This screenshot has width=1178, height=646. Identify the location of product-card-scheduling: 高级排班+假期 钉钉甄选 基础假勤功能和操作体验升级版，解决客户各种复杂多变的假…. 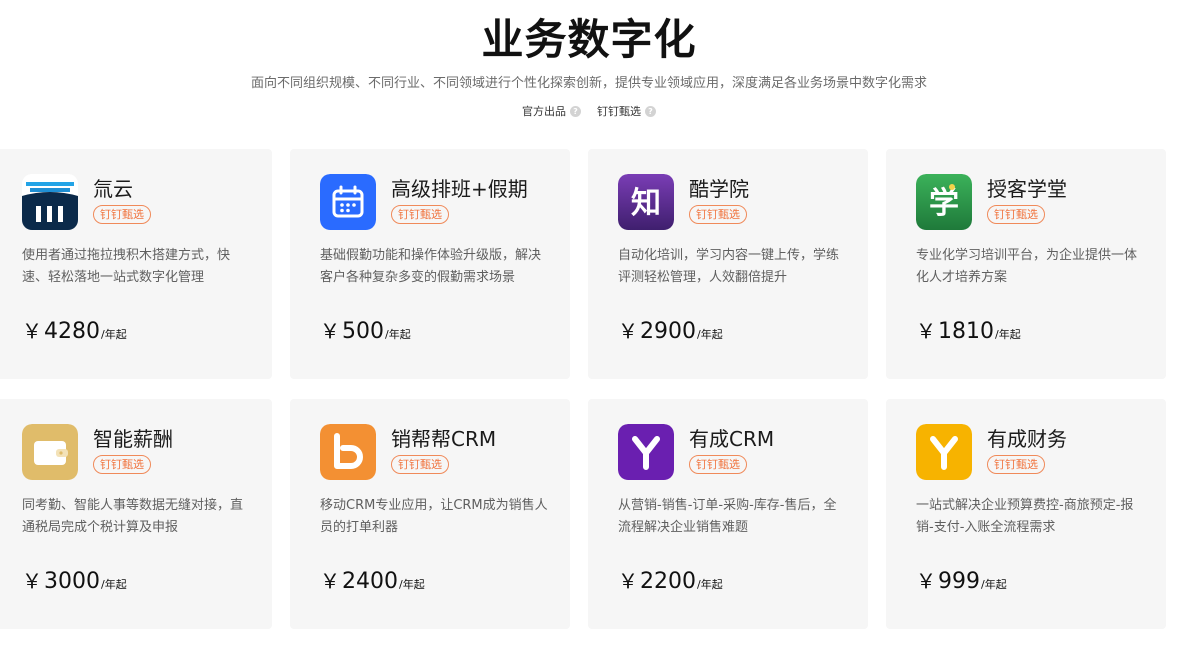
(430, 264).